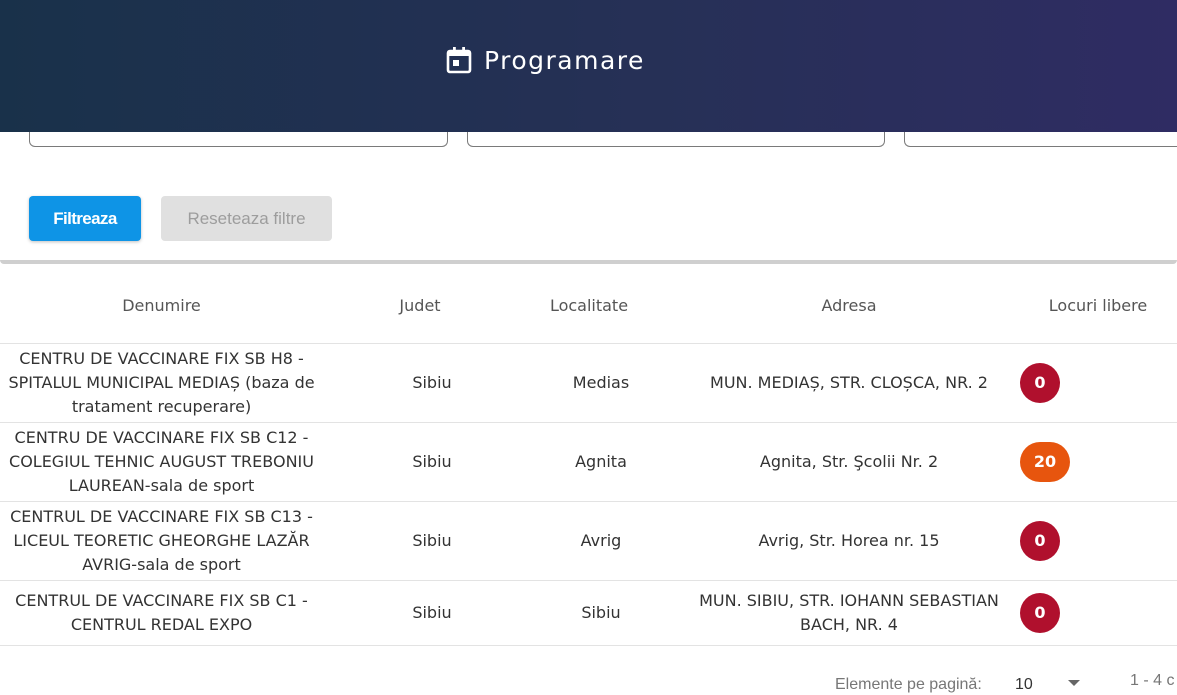 This screenshot has height=695, width=1177. What do you see at coordinates (1090, 462) in the screenshot?
I see `cell-locuri-libere: 20` at bounding box center [1090, 462].